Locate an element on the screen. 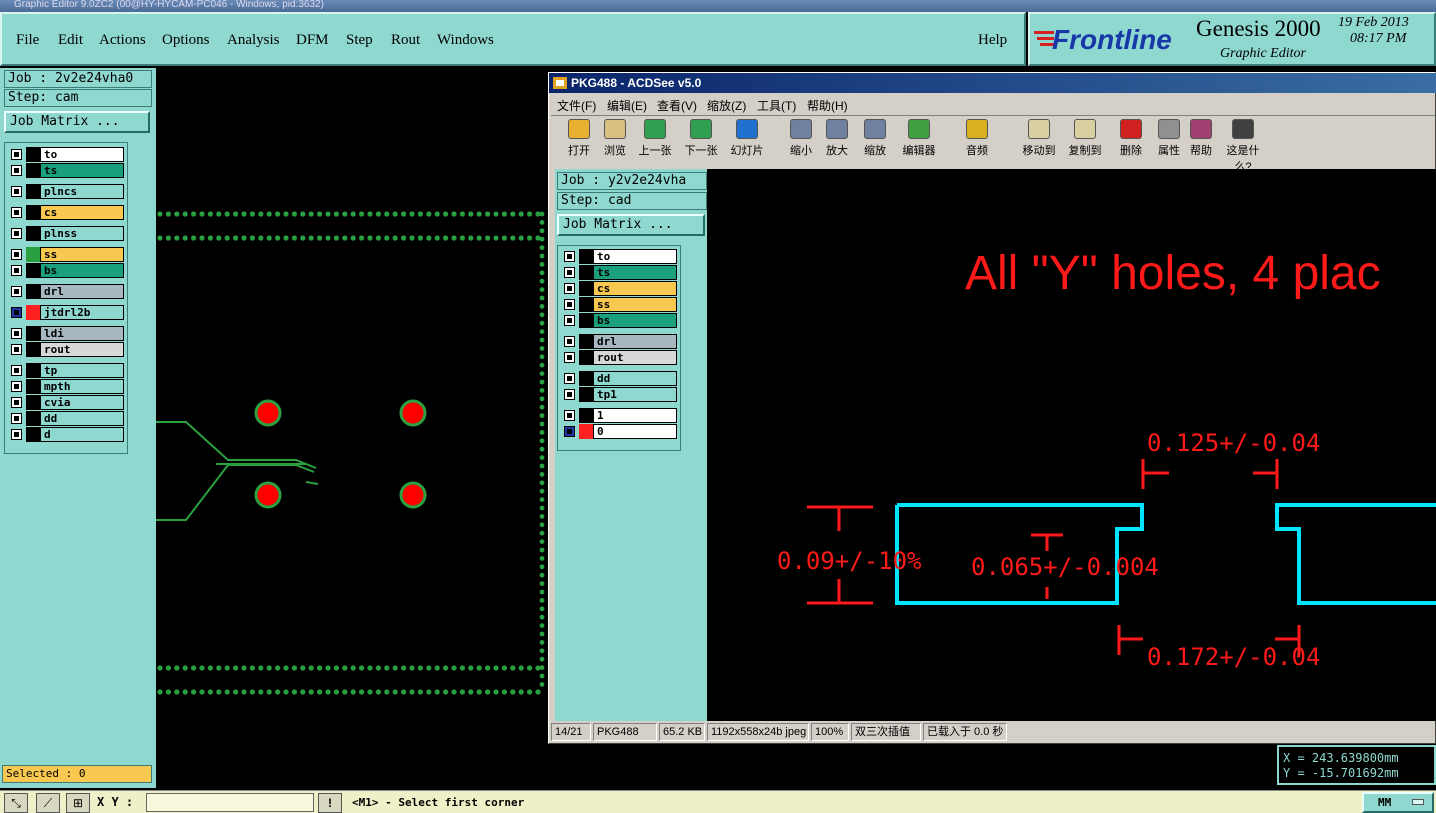 Image resolution: width=1436 pixels, height=813 pixels. layer-row: jtdrl2b is located at coordinates (67, 312).